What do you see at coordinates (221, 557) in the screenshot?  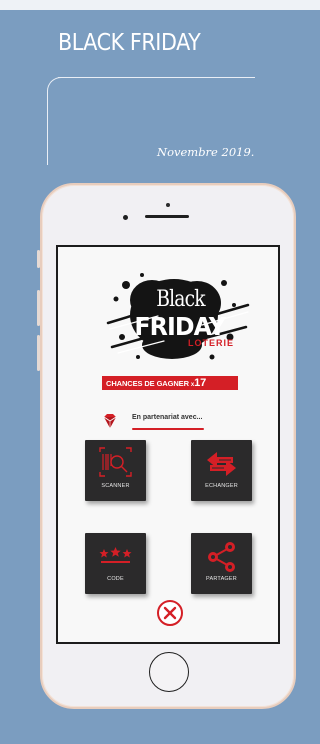 I see `share-icon` at bounding box center [221, 557].